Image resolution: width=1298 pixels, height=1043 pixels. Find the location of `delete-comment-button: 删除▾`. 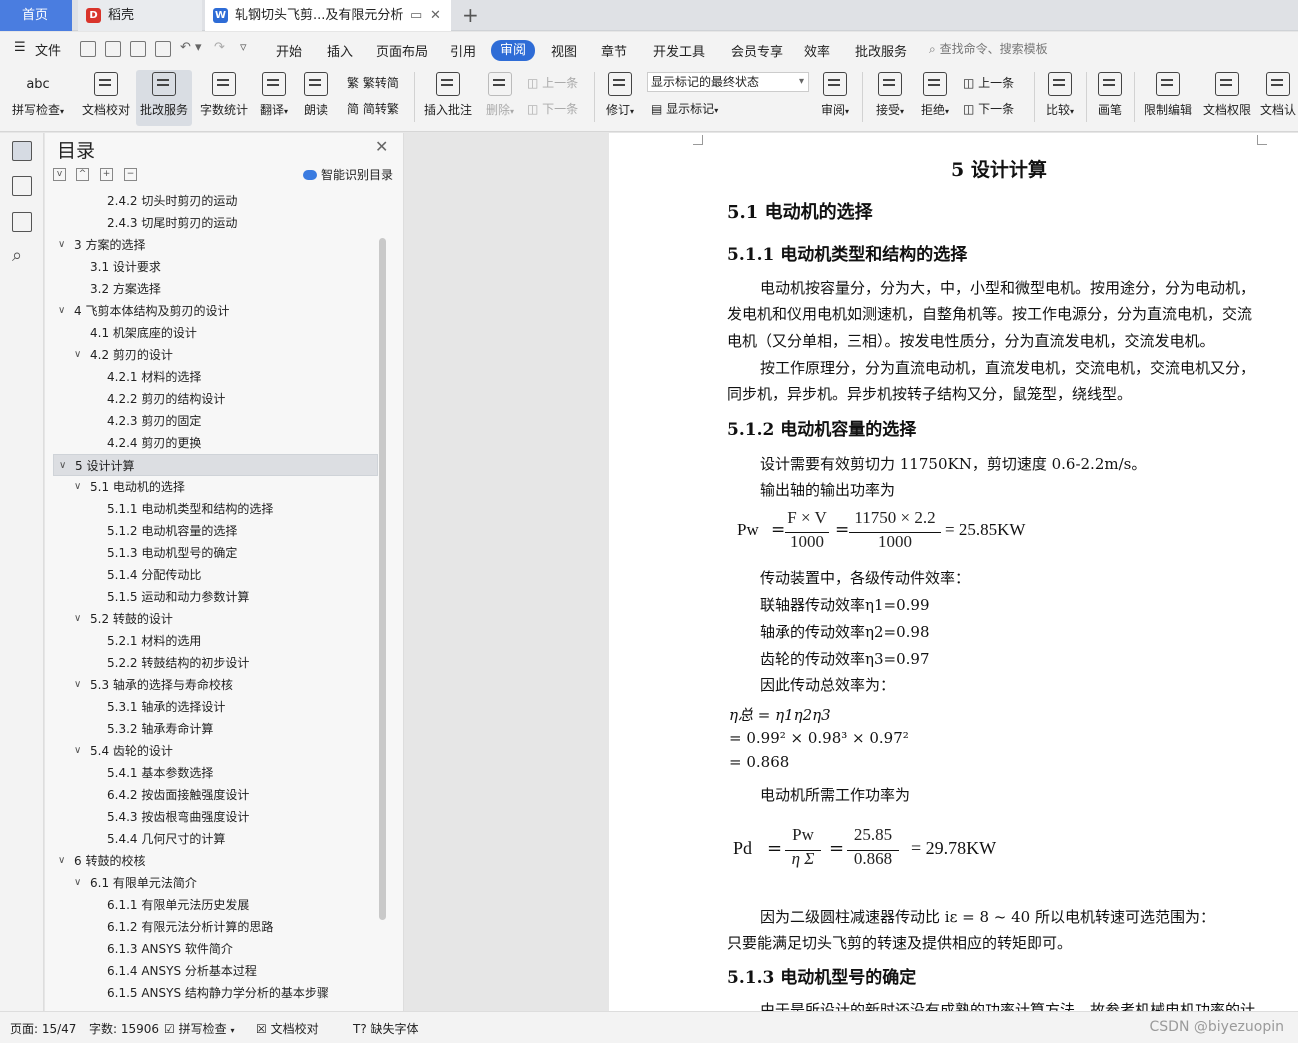

delete-comment-button: 删除▾ is located at coordinates (500, 98).